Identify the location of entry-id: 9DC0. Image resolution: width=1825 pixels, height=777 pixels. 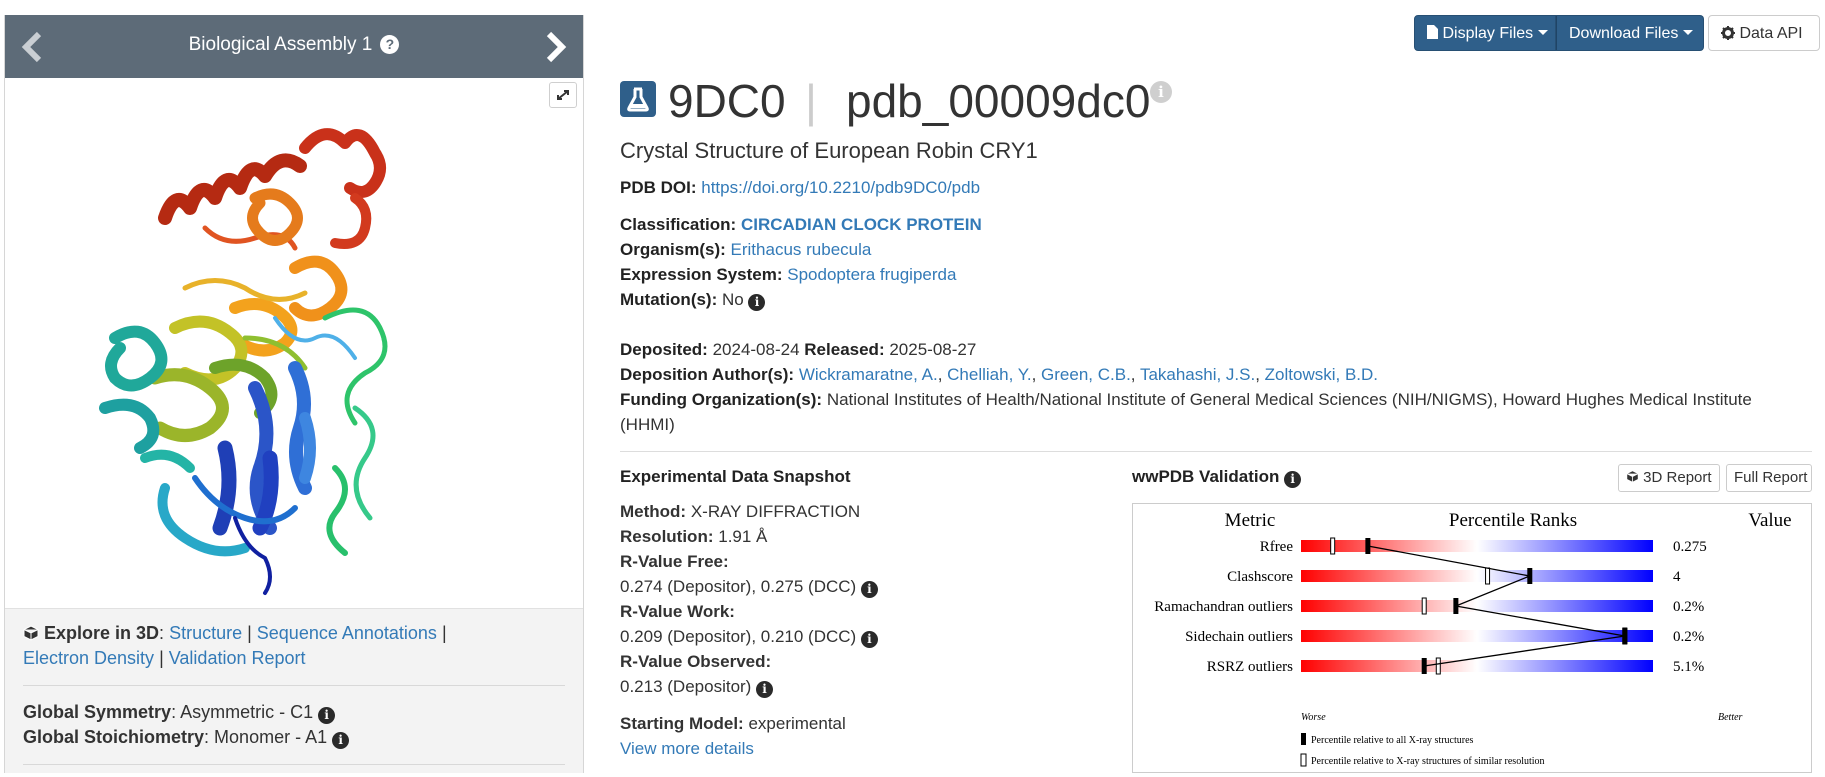
(727, 101).